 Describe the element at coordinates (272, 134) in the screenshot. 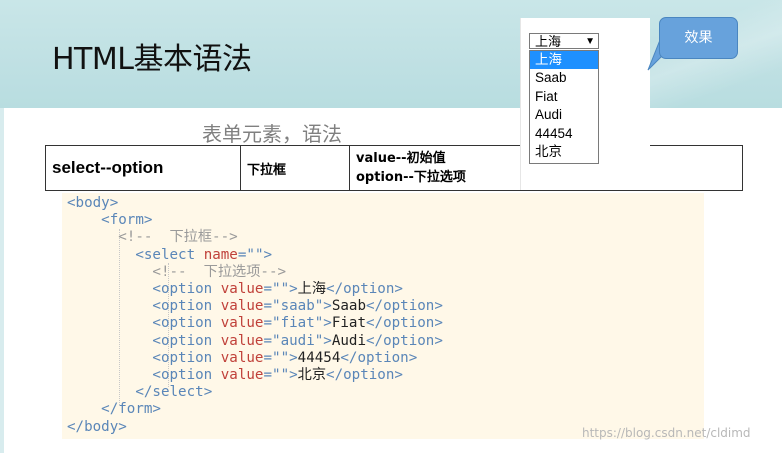

I see `slide-subtitle: 表单元素，语法` at that location.